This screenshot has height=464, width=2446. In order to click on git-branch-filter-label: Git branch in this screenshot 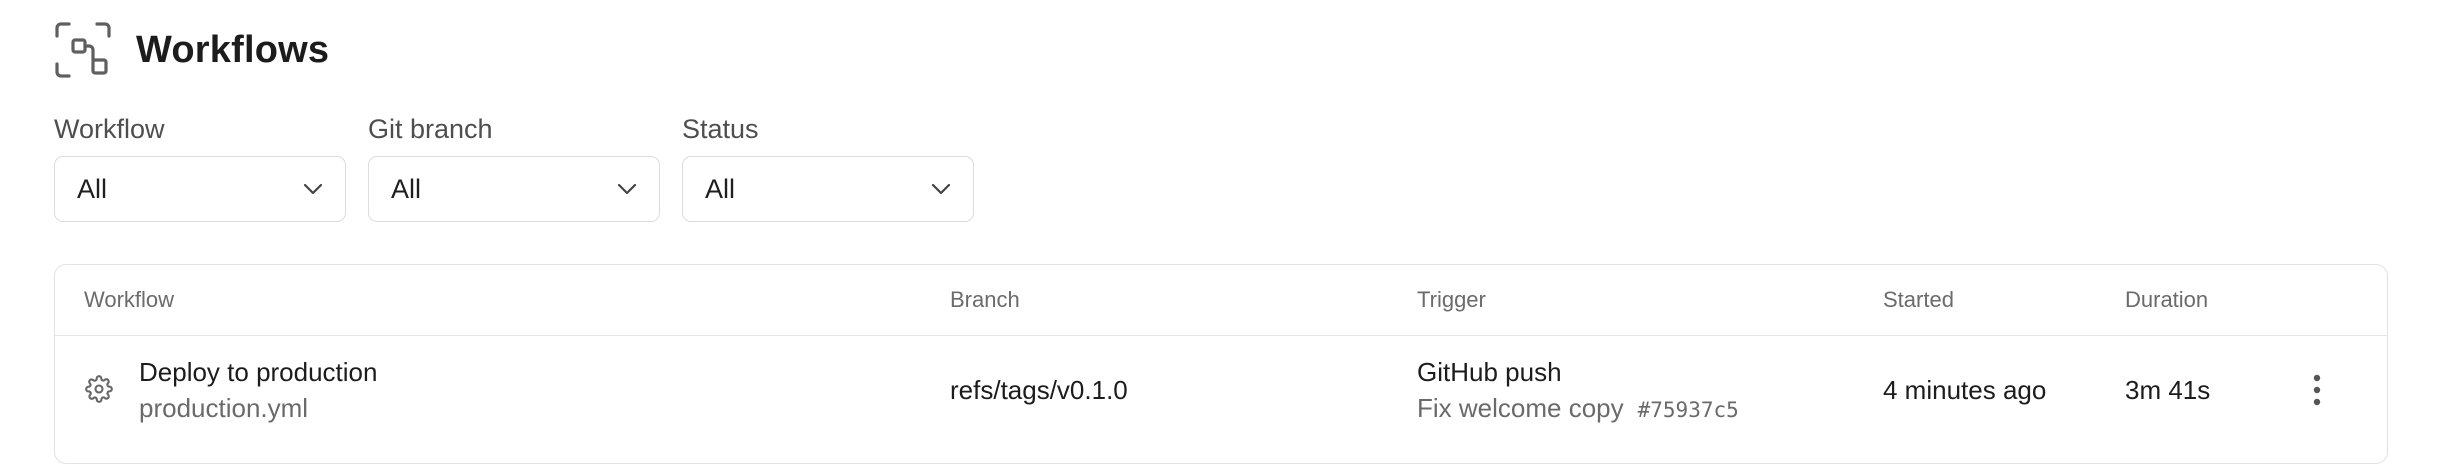, I will do `click(430, 129)`.